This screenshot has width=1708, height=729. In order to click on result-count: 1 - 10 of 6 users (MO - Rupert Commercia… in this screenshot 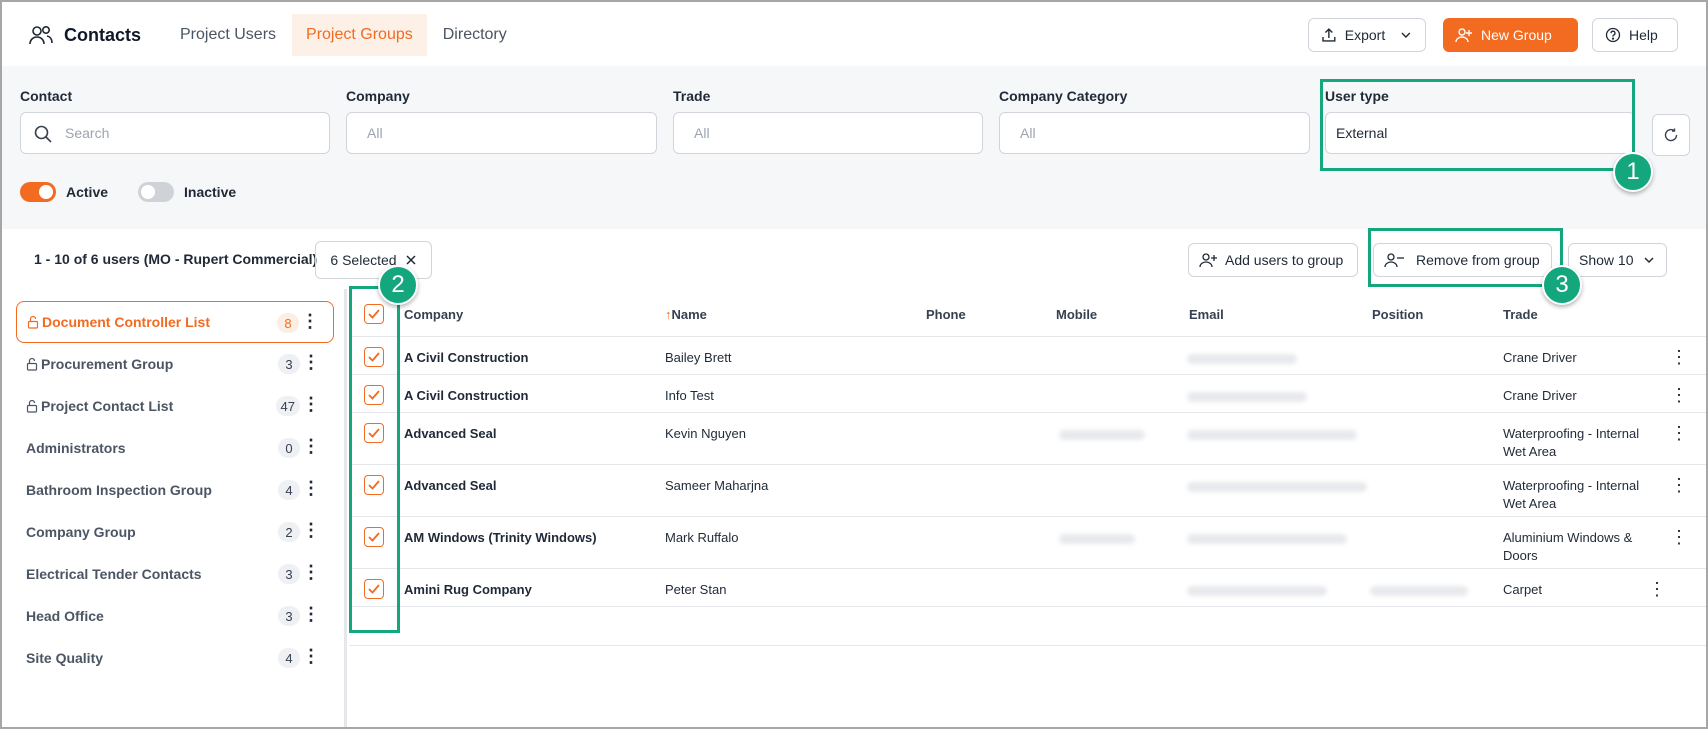, I will do `click(176, 259)`.